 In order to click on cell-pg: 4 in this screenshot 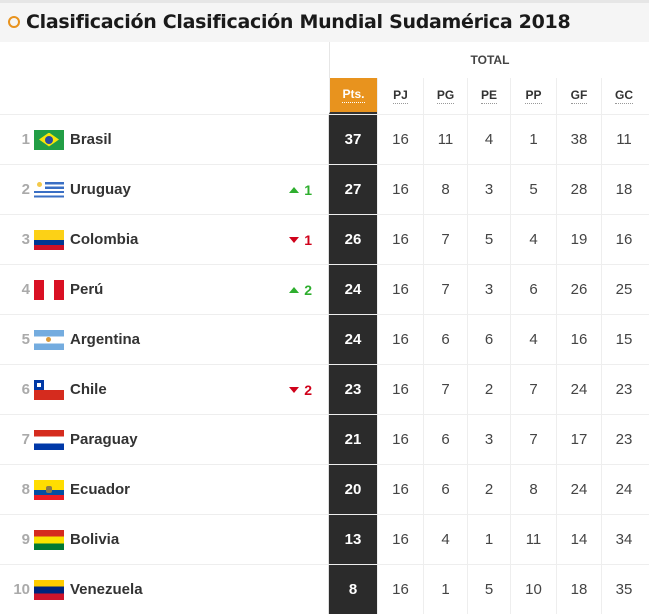, I will do `click(445, 539)`.